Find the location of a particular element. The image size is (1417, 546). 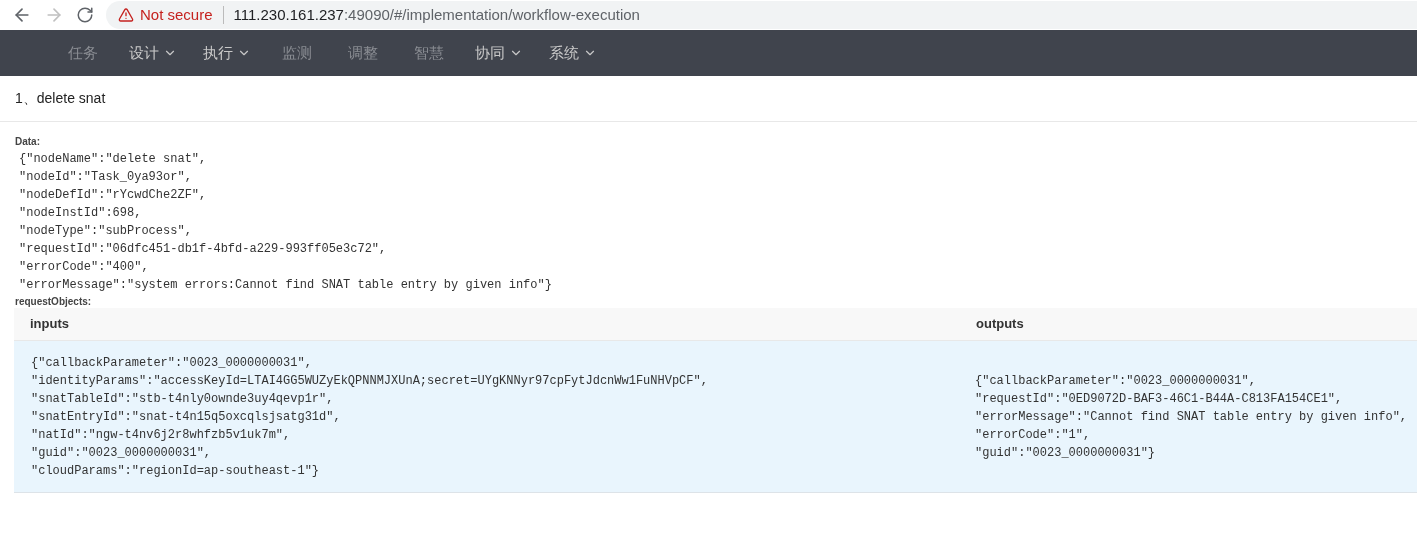

request-objects-label: requestObjects: is located at coordinates (54, 302).